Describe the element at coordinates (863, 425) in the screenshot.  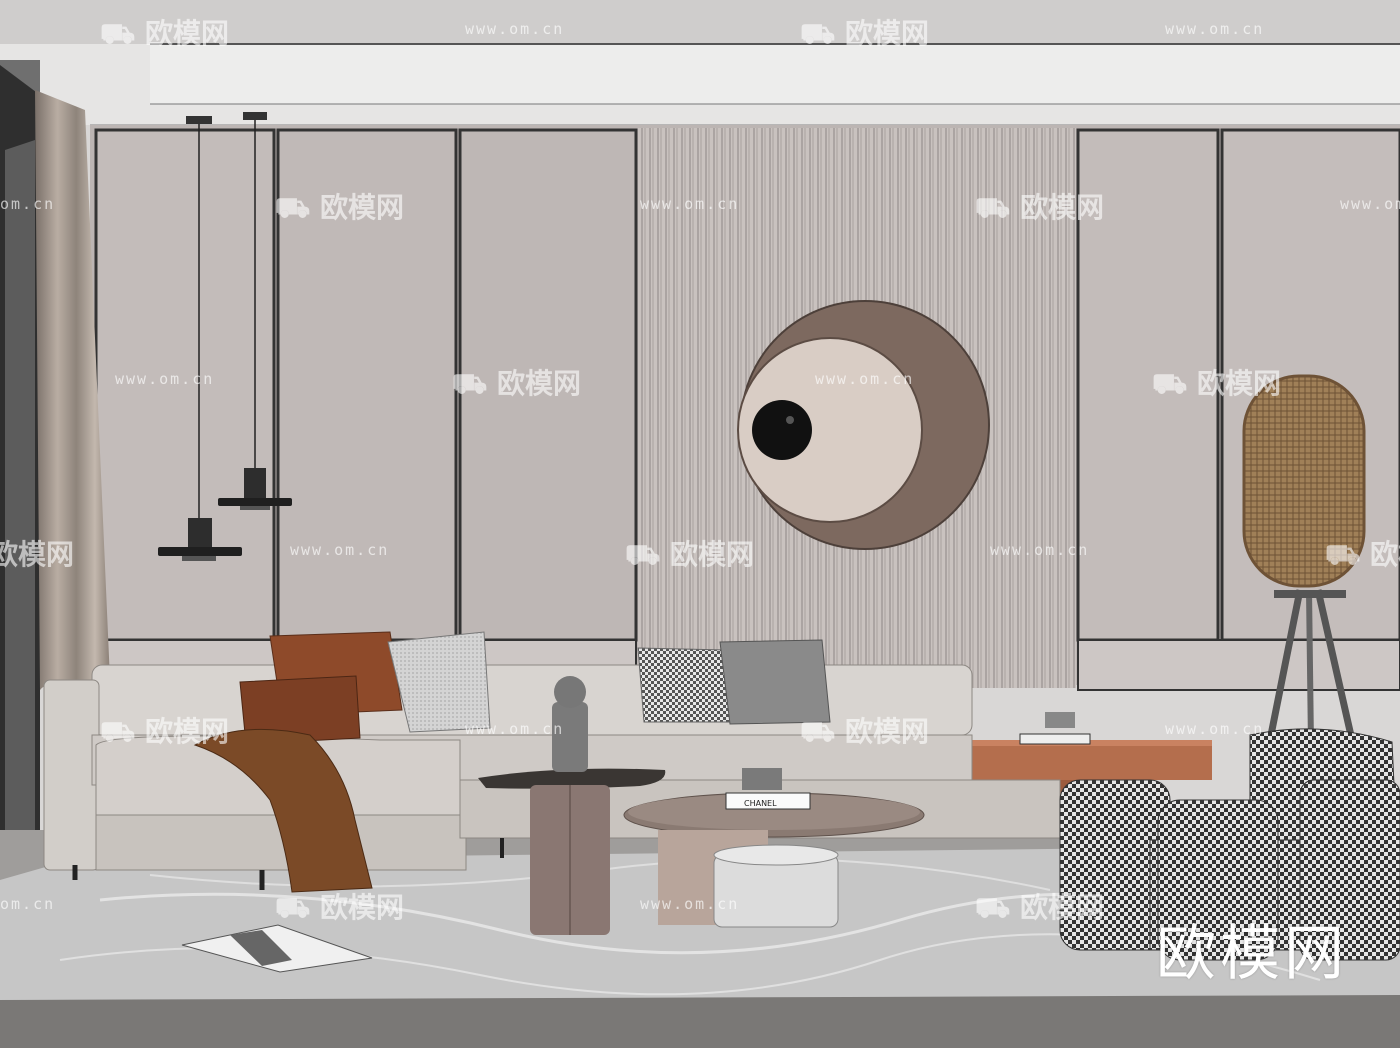
I see `wall-art-disc` at that location.